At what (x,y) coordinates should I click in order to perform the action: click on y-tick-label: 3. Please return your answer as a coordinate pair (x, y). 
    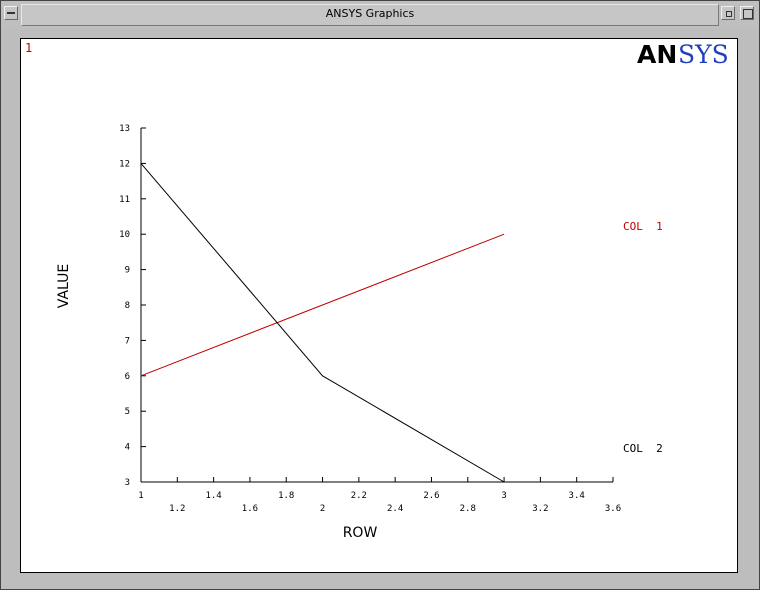
    Looking at the image, I should click on (127, 483).